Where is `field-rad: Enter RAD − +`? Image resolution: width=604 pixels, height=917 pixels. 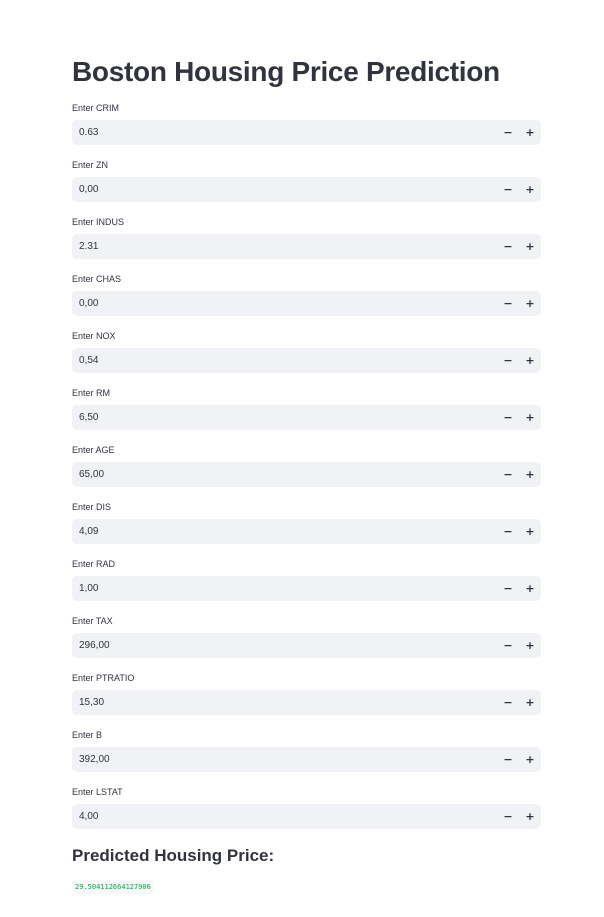 field-rad: Enter RAD − + is located at coordinates (306, 584).